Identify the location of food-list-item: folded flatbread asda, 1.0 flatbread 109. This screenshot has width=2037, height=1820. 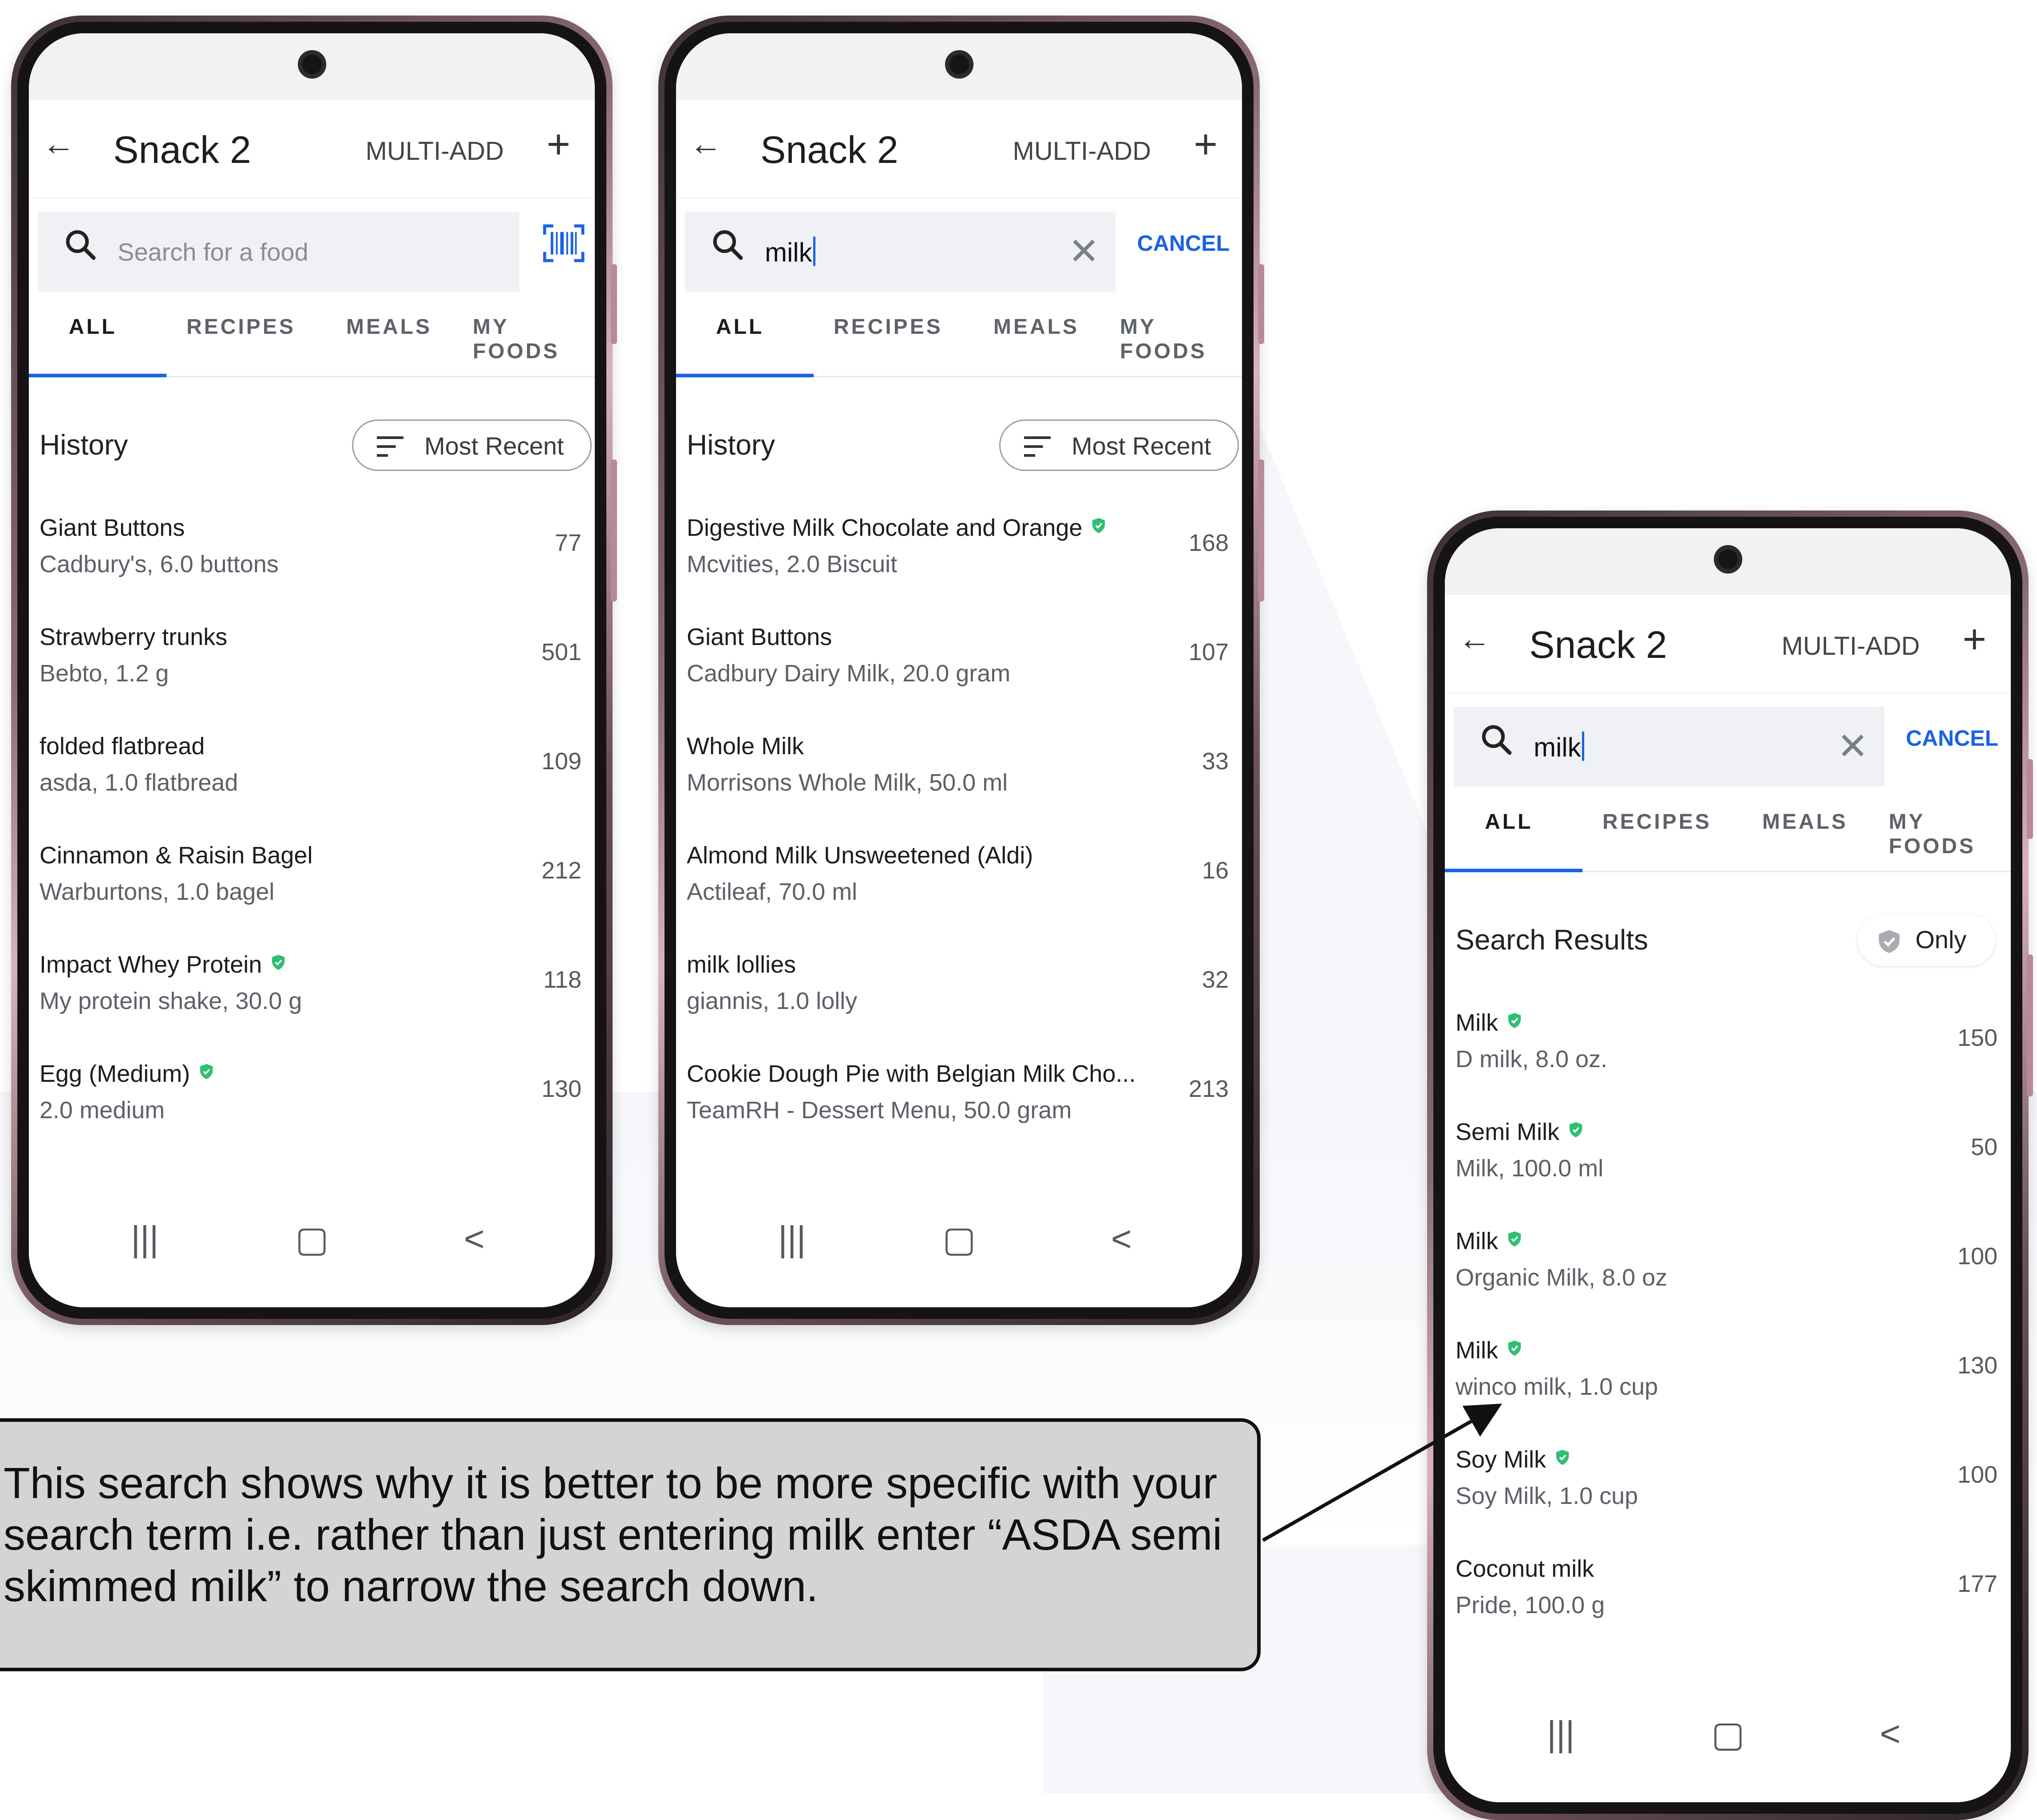
(312, 774).